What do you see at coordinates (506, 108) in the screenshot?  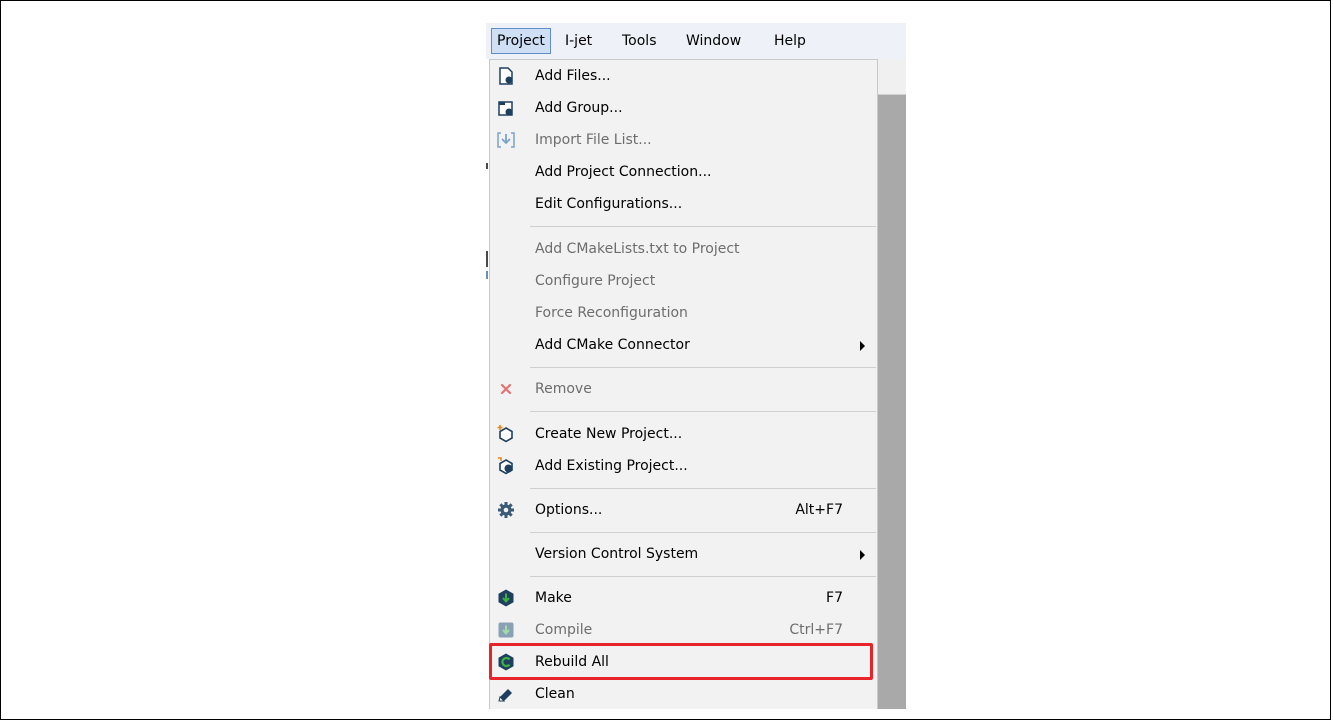 I see `add-group-icon` at bounding box center [506, 108].